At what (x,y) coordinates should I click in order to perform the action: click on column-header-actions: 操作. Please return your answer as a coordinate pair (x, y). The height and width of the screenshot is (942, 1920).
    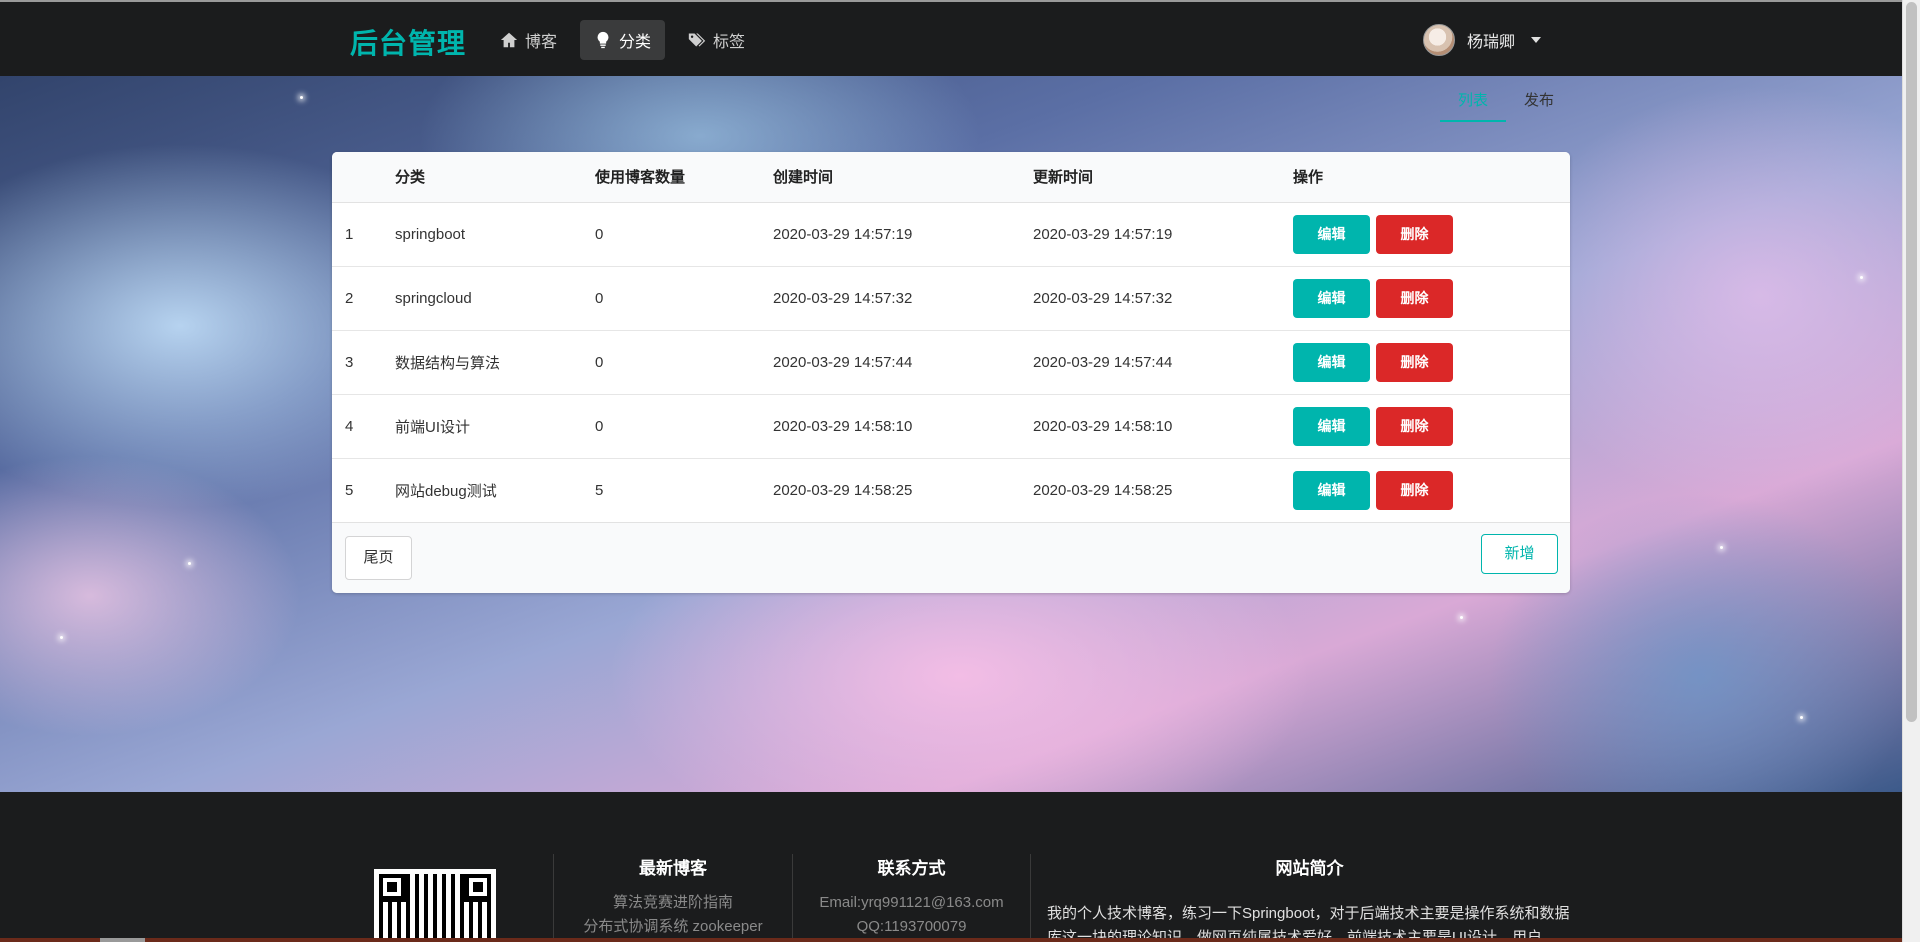
    Looking at the image, I should click on (1431, 177).